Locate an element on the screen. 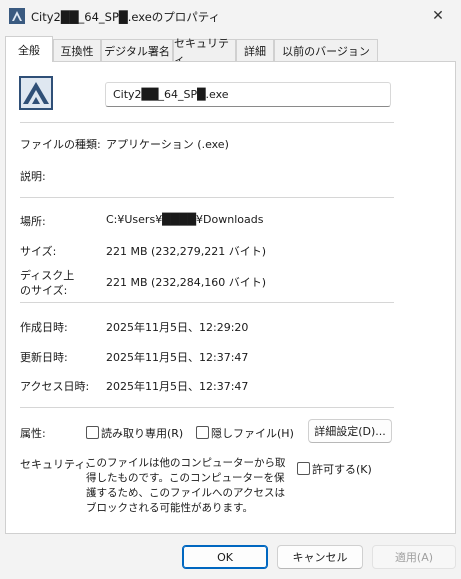  accessed-value: 2025年11月5日、12:37:47 is located at coordinates (177, 386).